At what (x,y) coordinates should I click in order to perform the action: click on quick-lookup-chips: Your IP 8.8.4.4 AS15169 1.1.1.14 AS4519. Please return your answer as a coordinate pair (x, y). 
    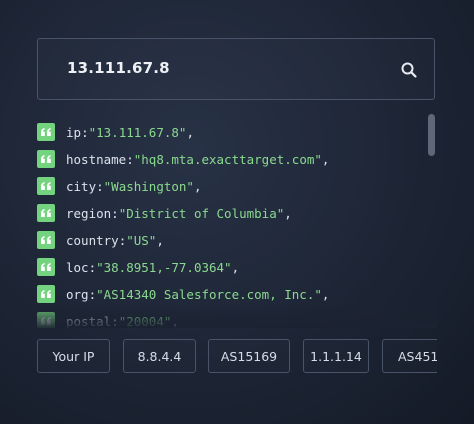
    Looking at the image, I should click on (237, 357).